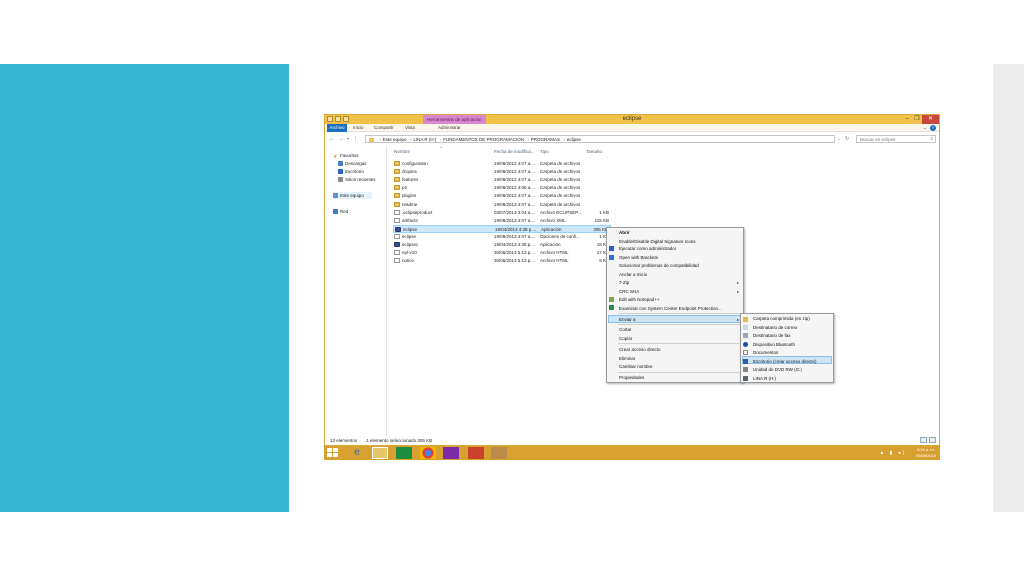  What do you see at coordinates (917, 119) in the screenshot?
I see `maximize-button: ❐` at bounding box center [917, 119].